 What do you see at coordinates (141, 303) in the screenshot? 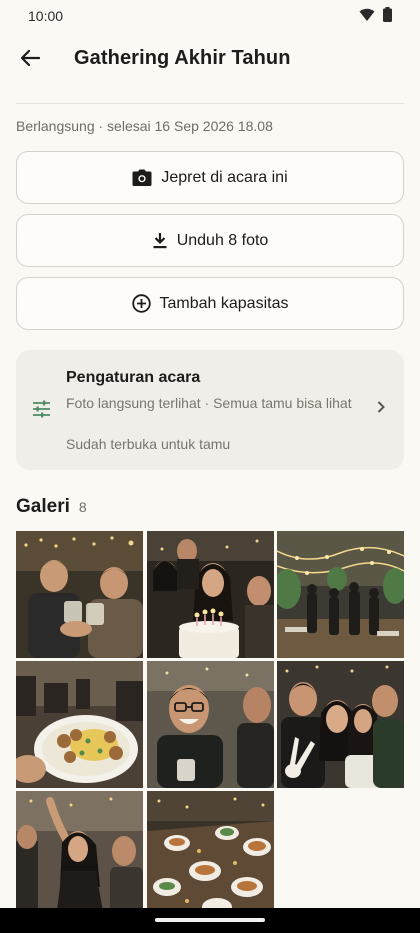
I see `add-circle-icon` at bounding box center [141, 303].